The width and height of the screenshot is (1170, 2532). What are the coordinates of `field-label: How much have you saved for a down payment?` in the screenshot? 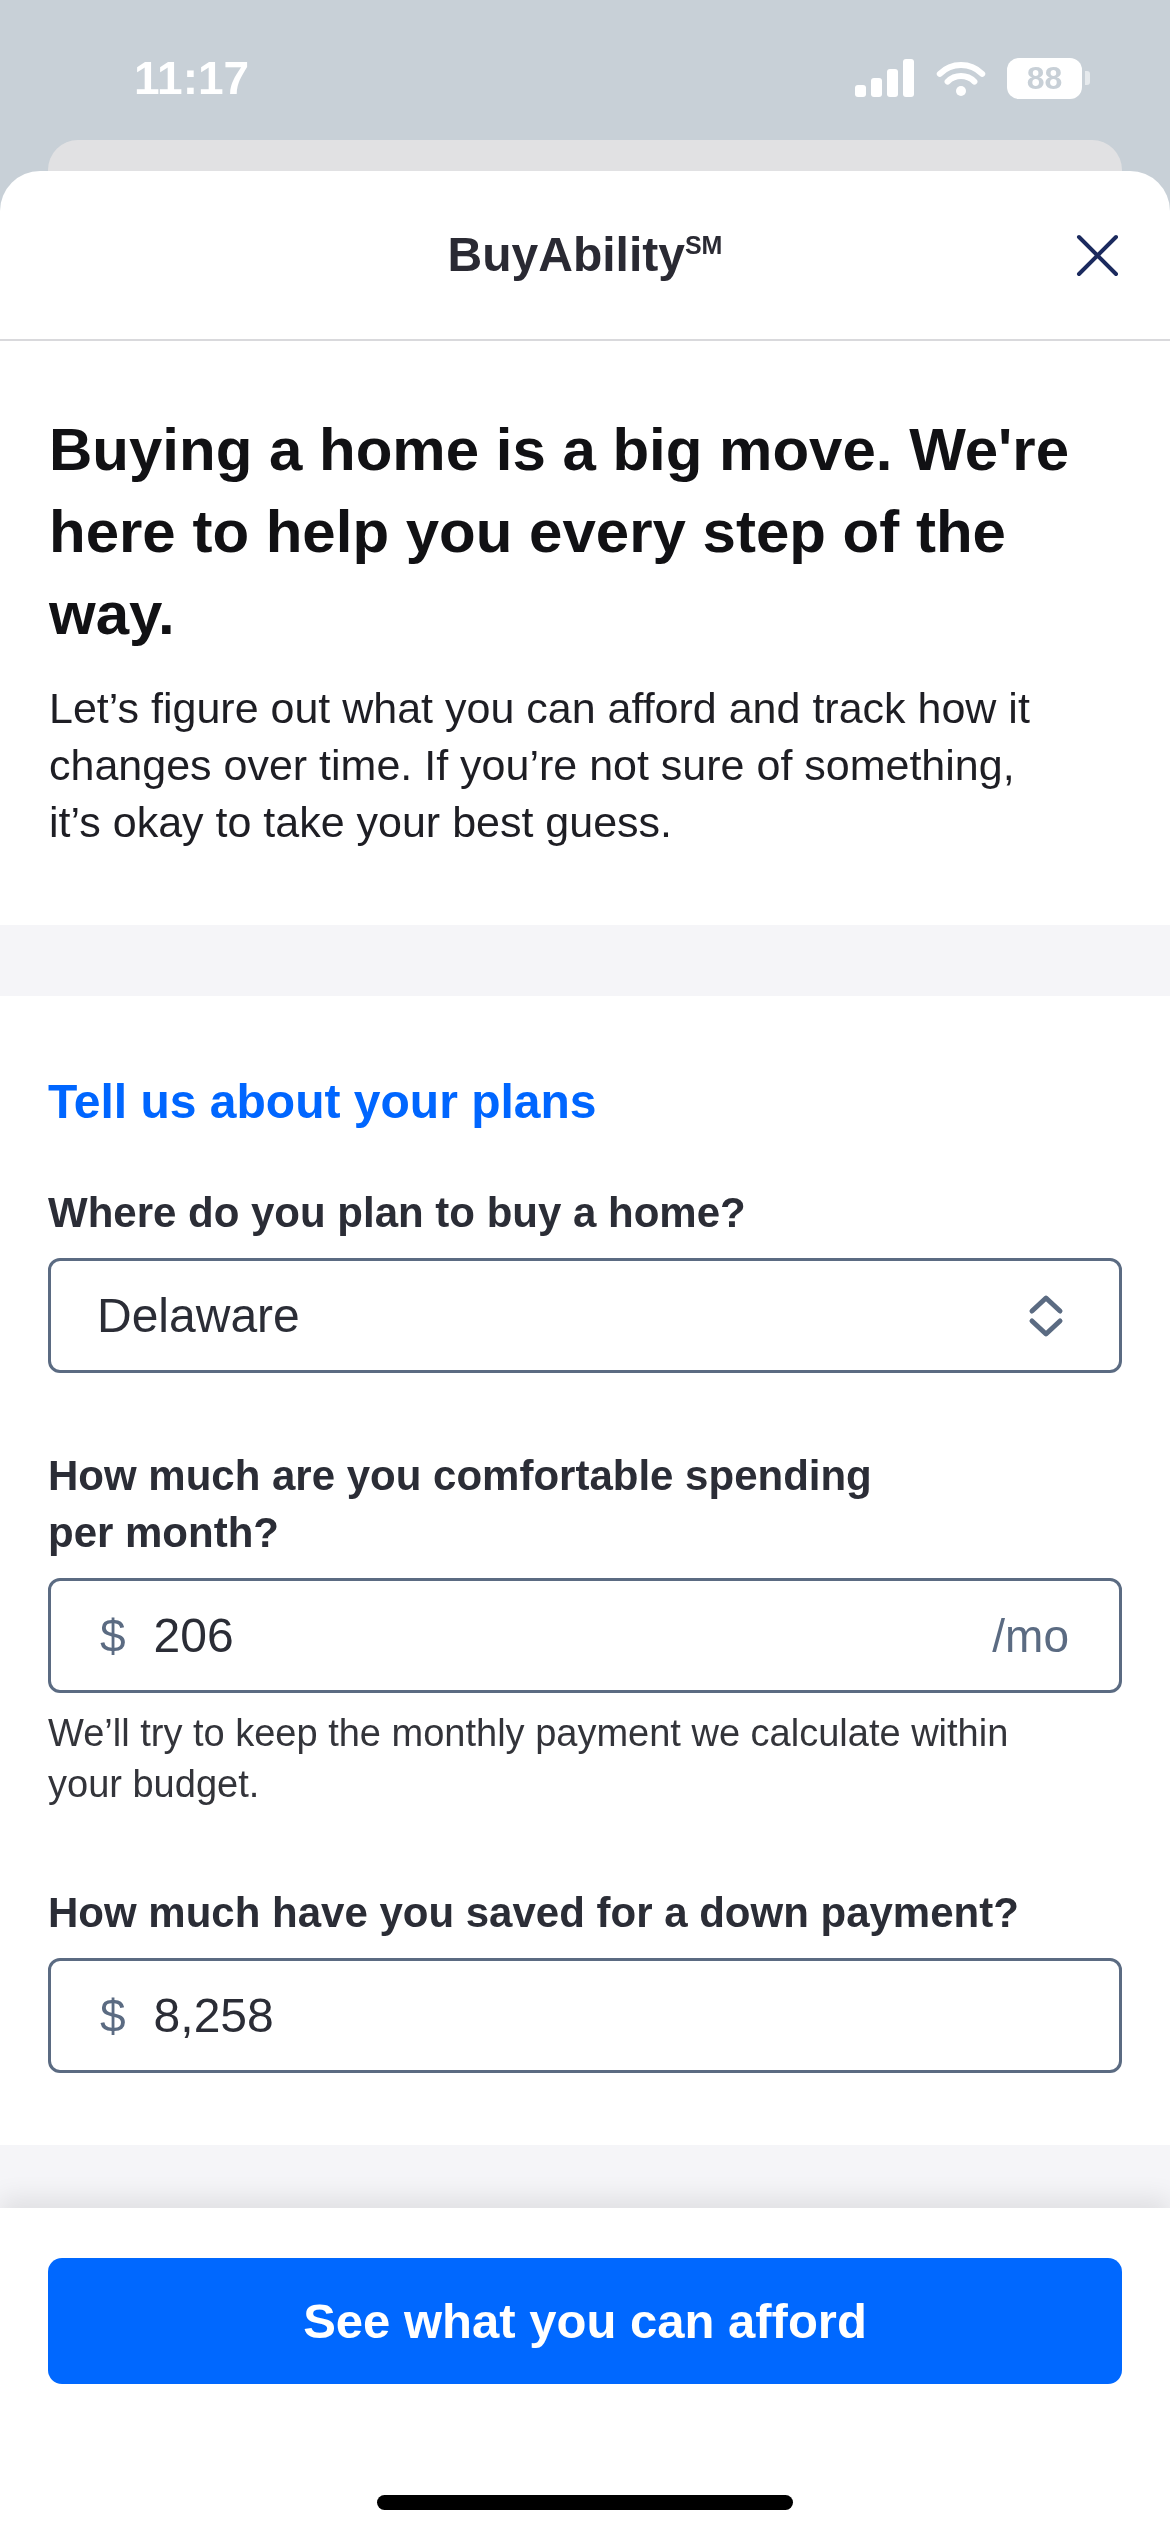 It's located at (534, 1913).